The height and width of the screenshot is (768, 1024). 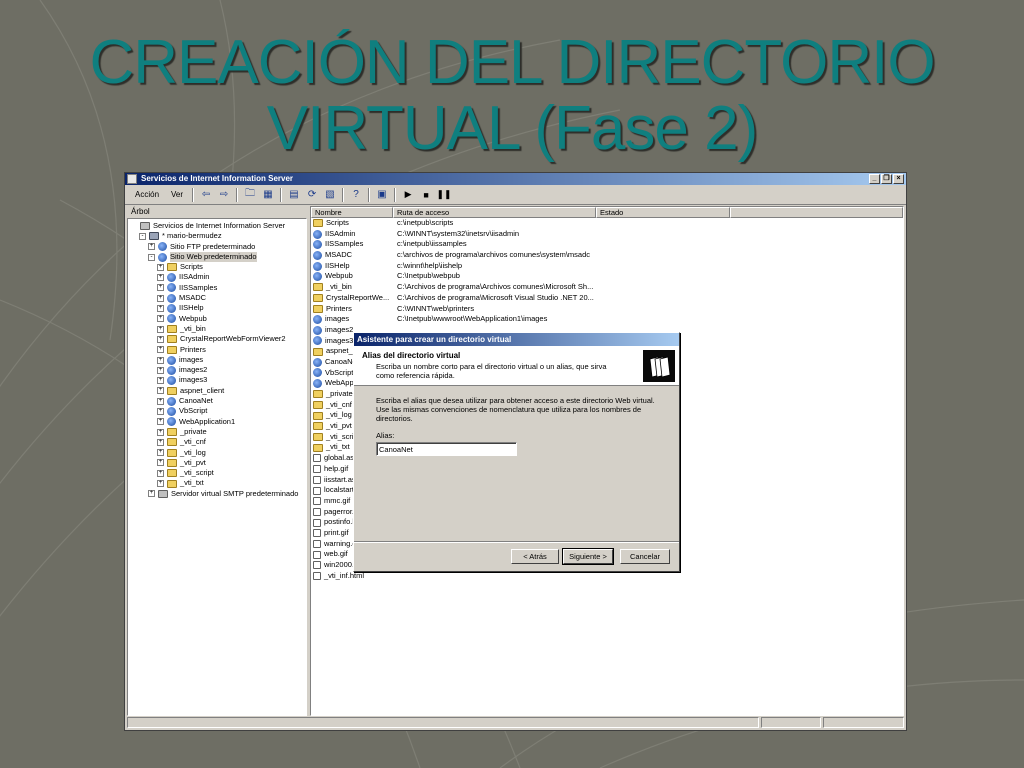 What do you see at coordinates (218, 360) in the screenshot?
I see `tree-node: + images` at bounding box center [218, 360].